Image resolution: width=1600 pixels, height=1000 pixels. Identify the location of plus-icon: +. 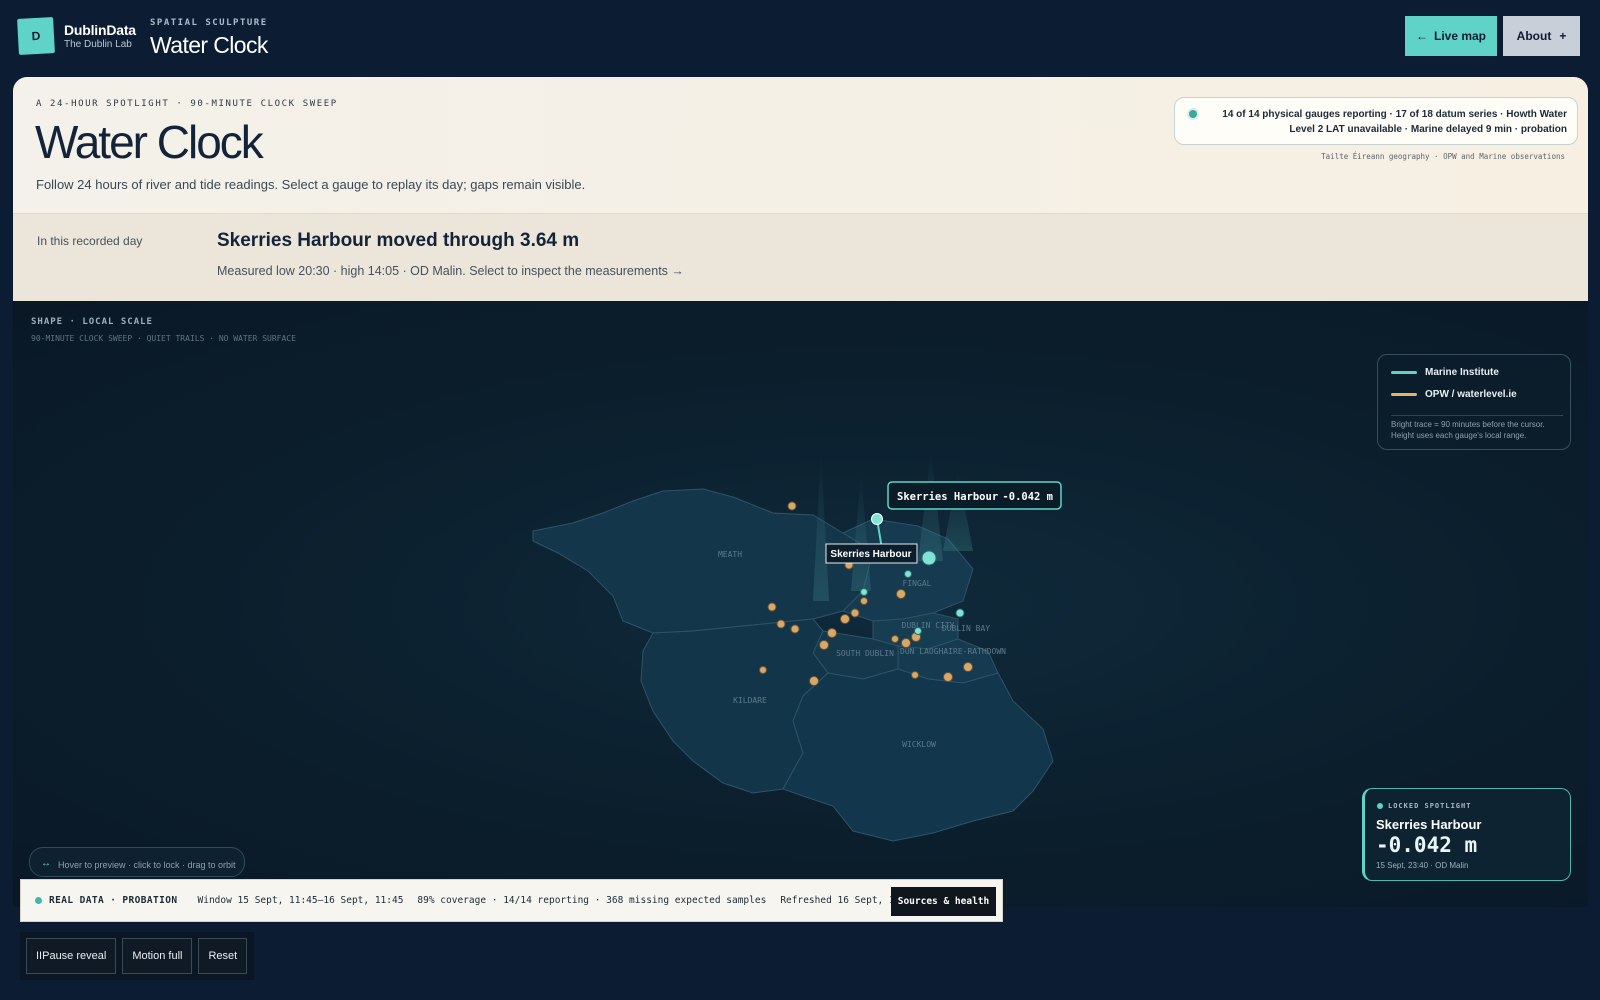
(1563, 36).